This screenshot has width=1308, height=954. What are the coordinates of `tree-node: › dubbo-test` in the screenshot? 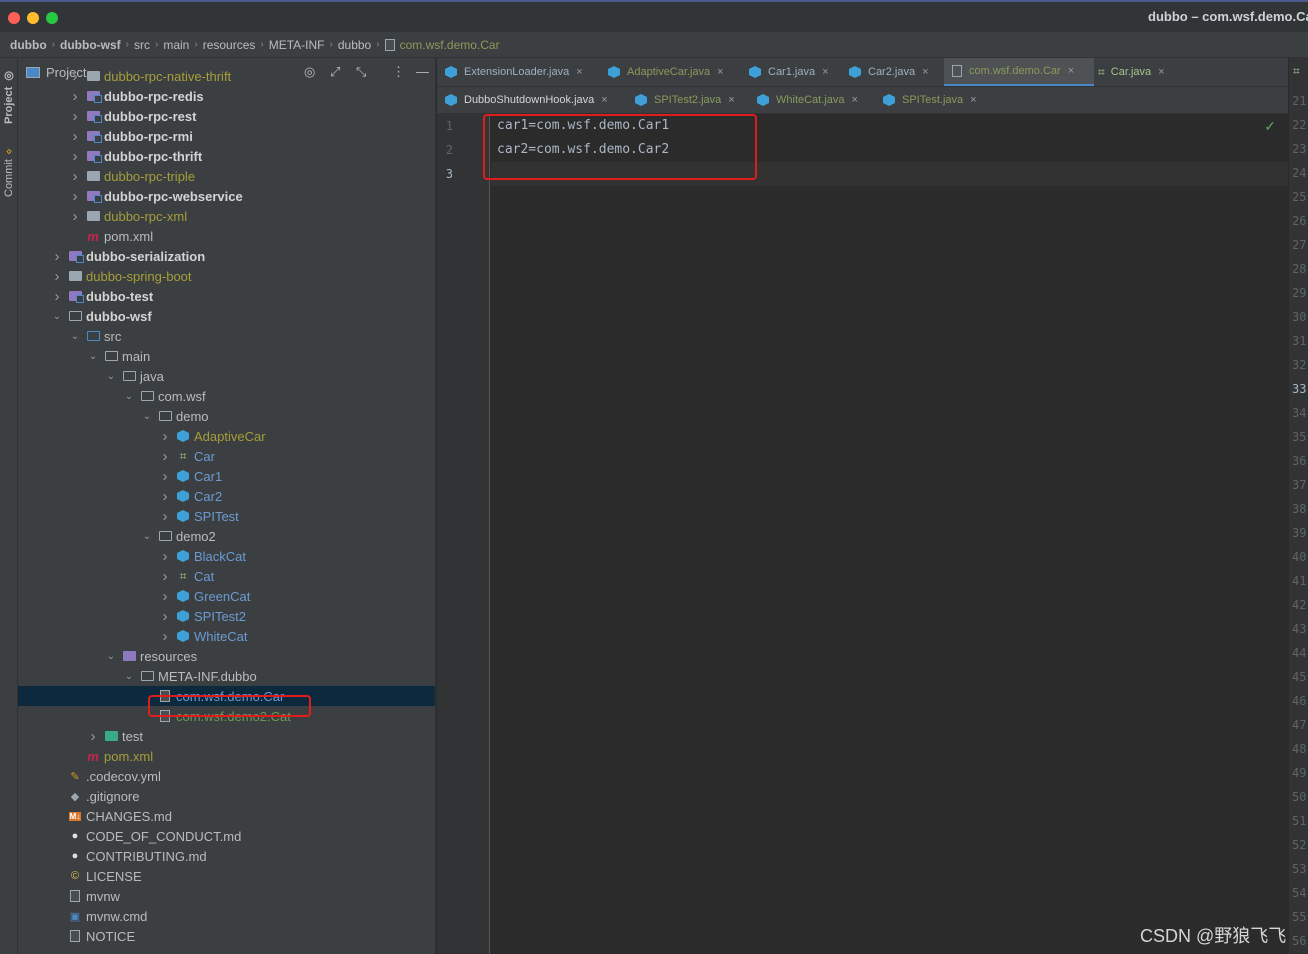 It's located at (226, 296).